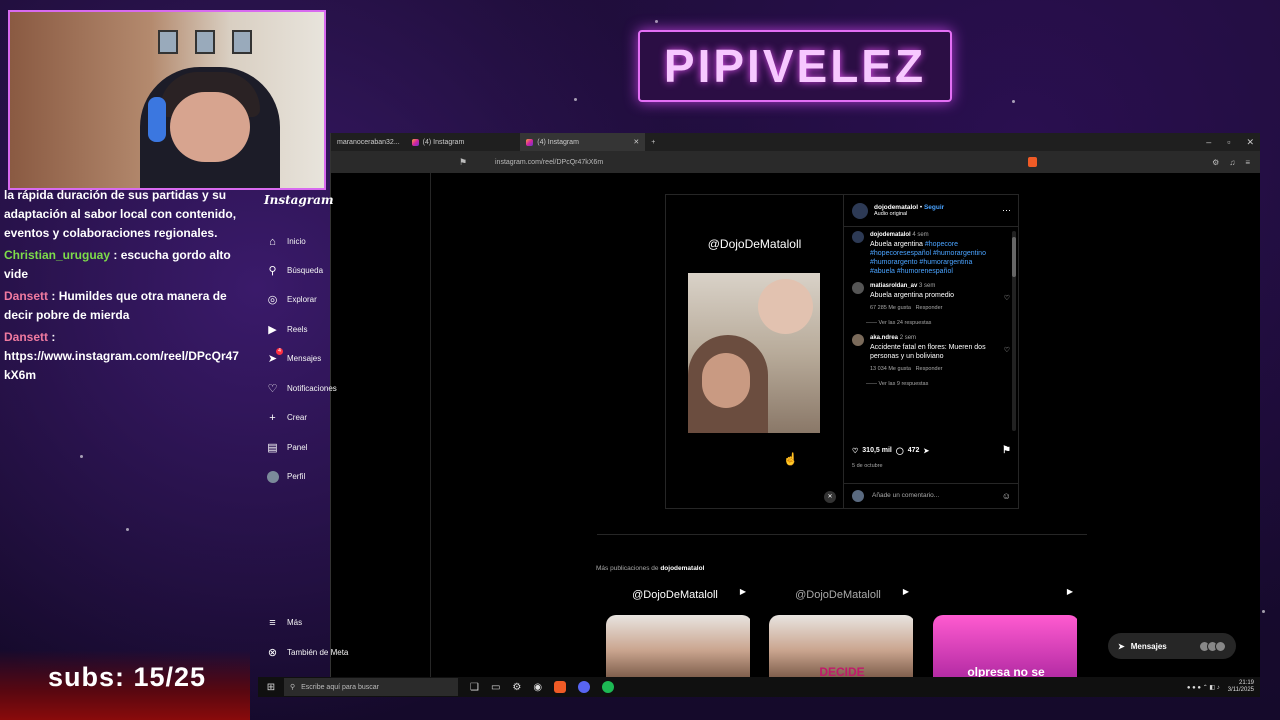 This screenshot has height=720, width=1280. Describe the element at coordinates (1215, 162) in the screenshot. I see `extensions-icon: ⚙` at that location.